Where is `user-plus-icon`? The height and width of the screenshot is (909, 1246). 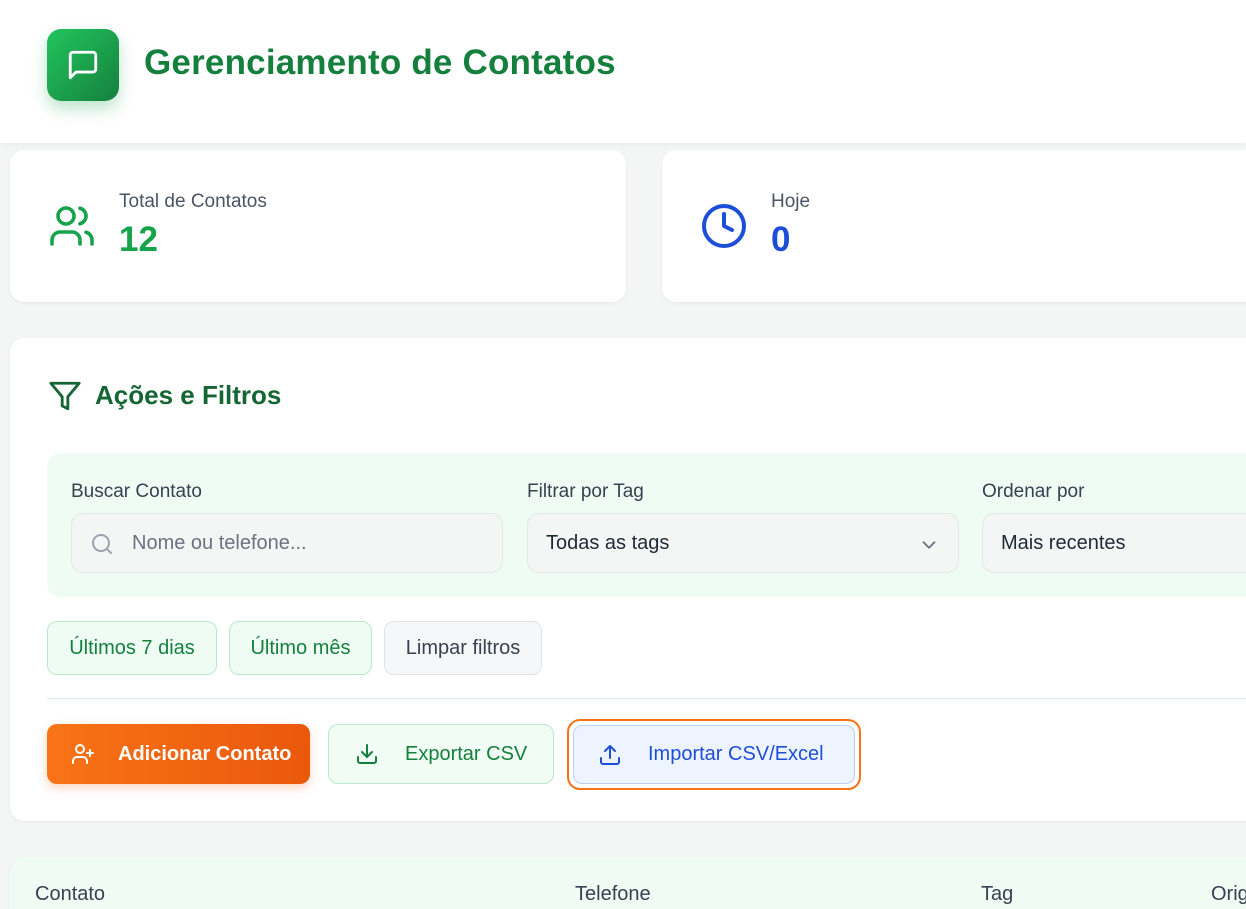 user-plus-icon is located at coordinates (83, 754).